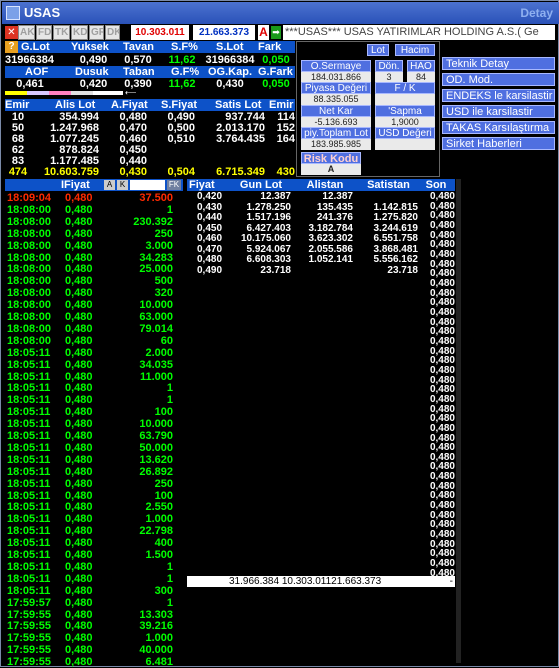  I want to click on summary-header-s-lot: S.Lot, so click(230, 47).